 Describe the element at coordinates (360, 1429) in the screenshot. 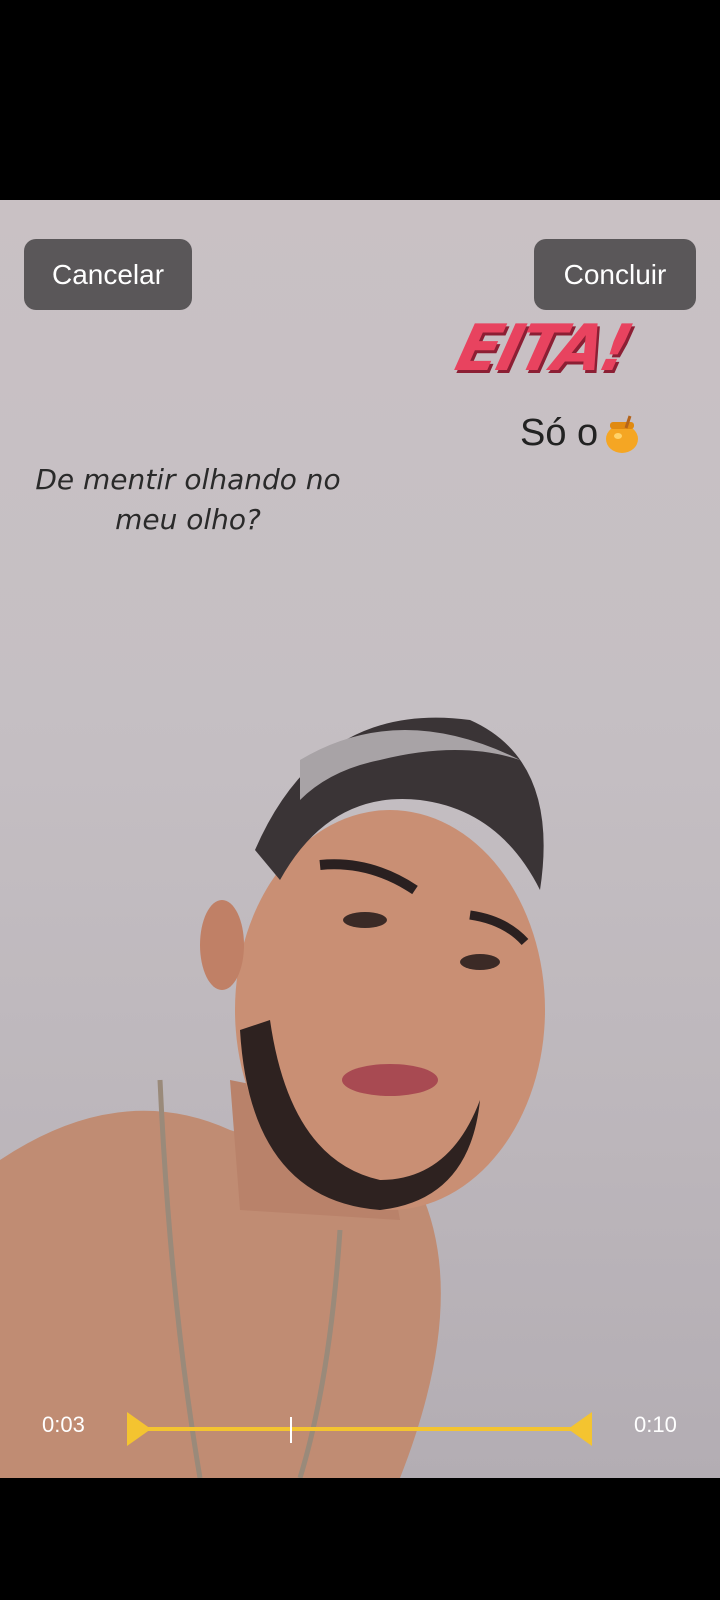

I see `trim-track` at that location.